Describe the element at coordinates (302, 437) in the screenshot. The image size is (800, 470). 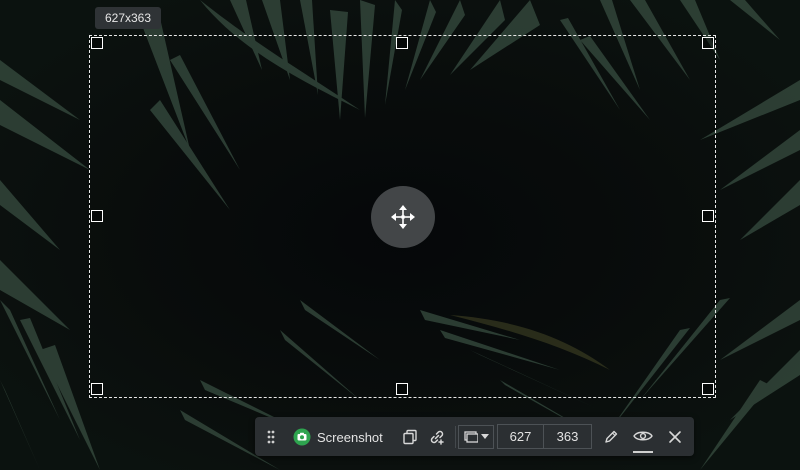
I see `camera-icon` at that location.